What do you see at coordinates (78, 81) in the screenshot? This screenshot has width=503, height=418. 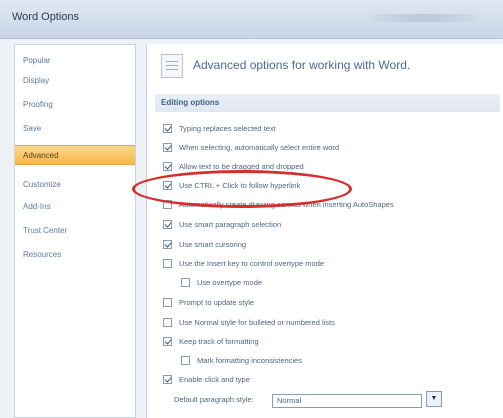 I see `sidebar-item-display: Display` at bounding box center [78, 81].